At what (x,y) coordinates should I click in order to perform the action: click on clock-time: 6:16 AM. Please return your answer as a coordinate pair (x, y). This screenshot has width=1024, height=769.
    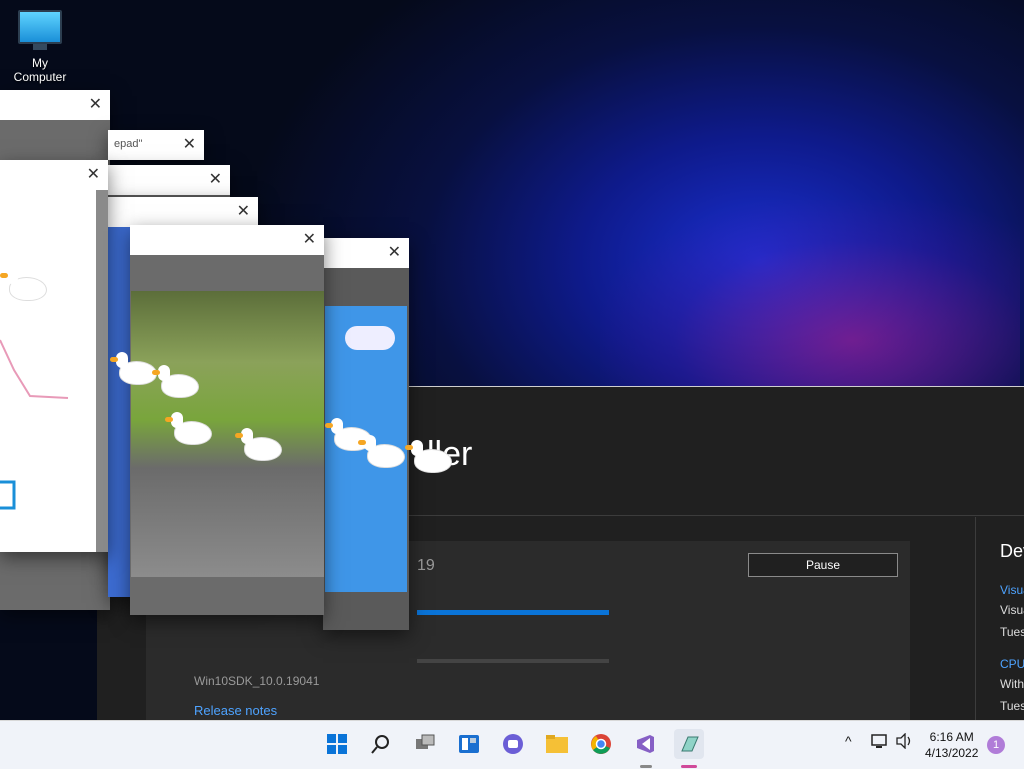
    Looking at the image, I should click on (951, 737).